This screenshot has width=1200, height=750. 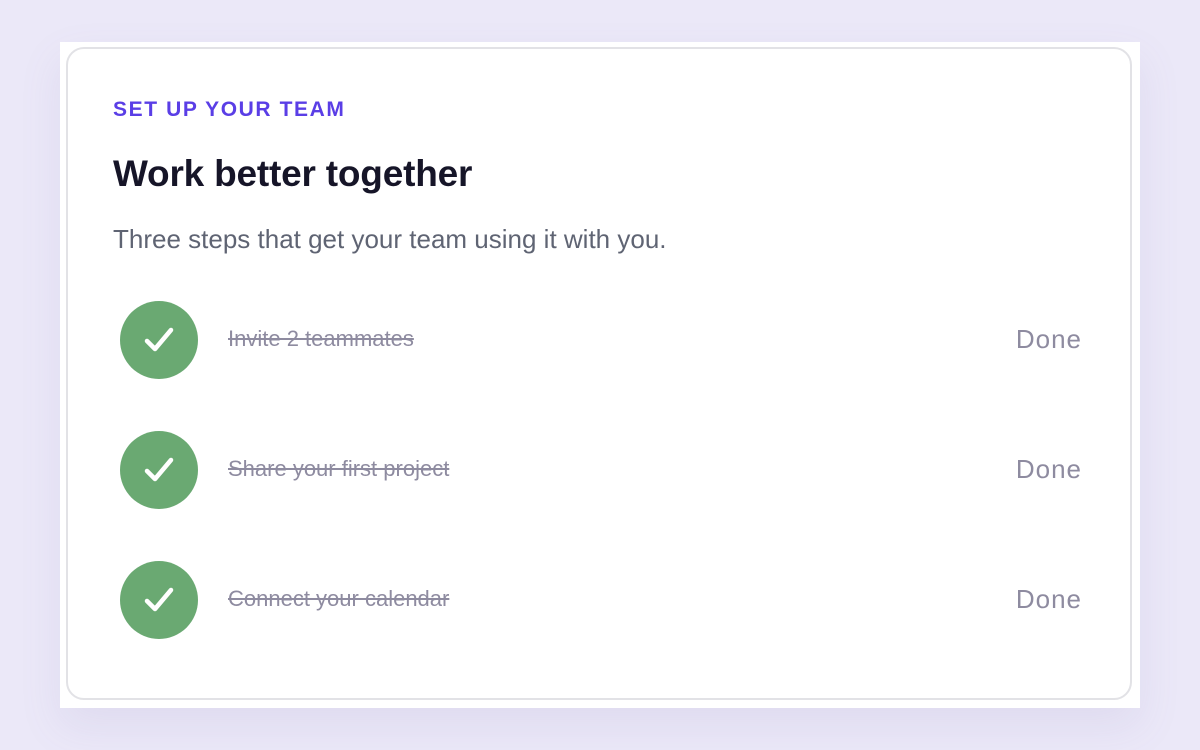 I want to click on card-title: Work better together, so click(x=293, y=173).